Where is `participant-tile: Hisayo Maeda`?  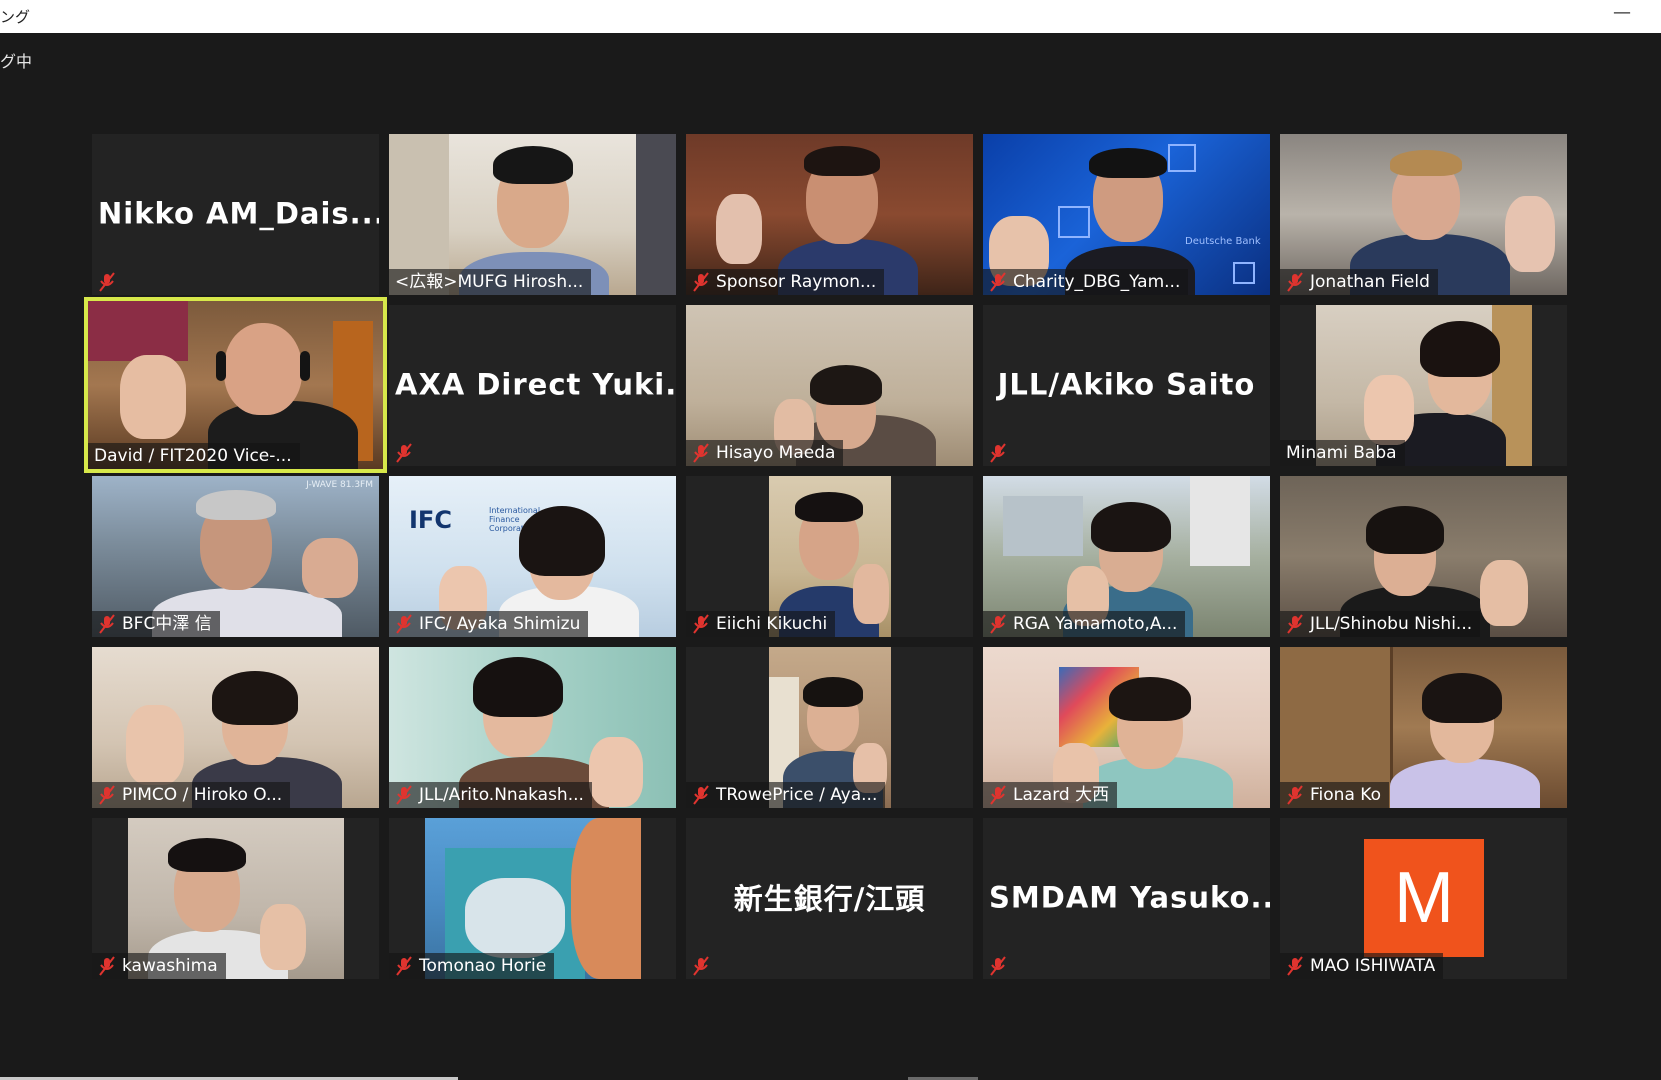 participant-tile: Hisayo Maeda is located at coordinates (829, 385).